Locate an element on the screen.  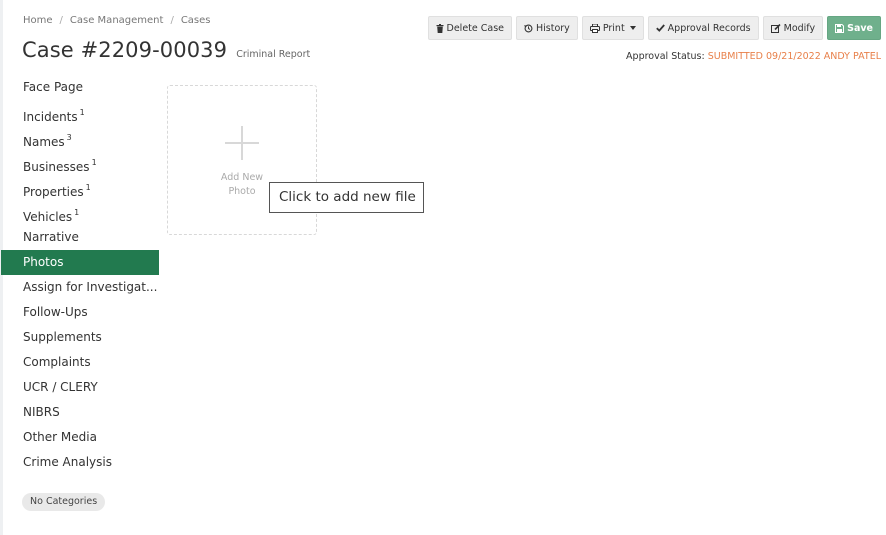
case-type-label: Criminal Report is located at coordinates (273, 54).